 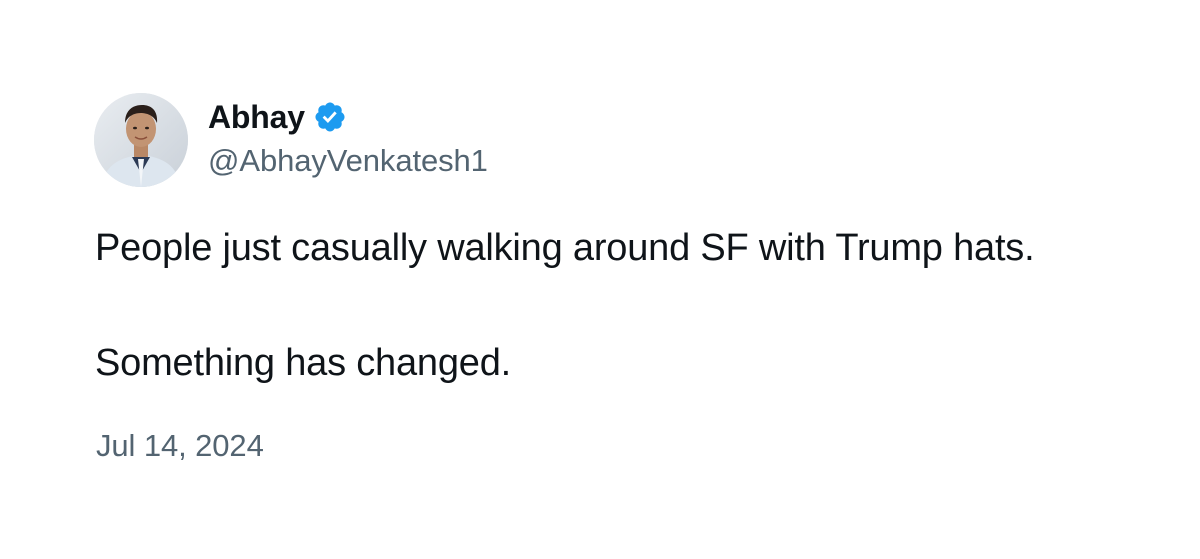 What do you see at coordinates (303, 363) in the screenshot?
I see `tweet-text-line-2: Something has changed.` at bounding box center [303, 363].